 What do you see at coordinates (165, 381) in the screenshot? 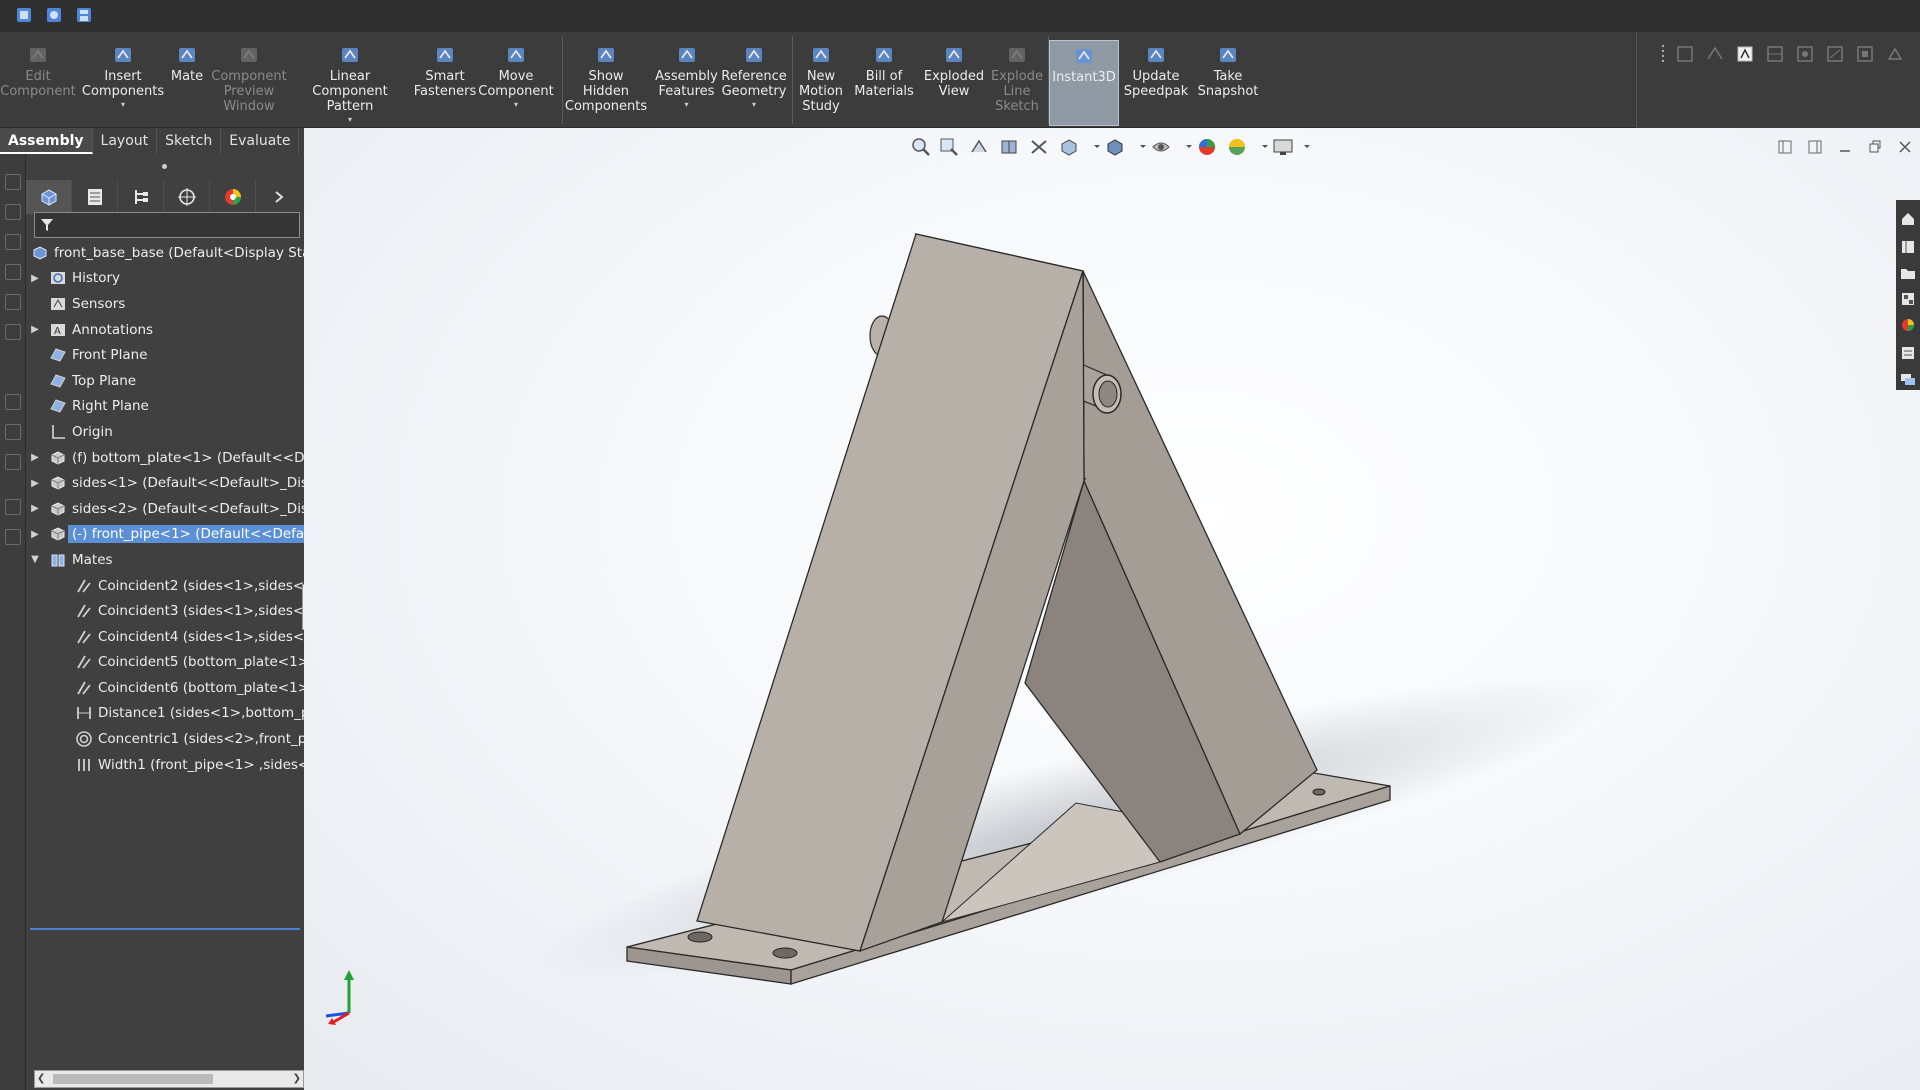
I see `tree-item: Top Plane` at bounding box center [165, 381].